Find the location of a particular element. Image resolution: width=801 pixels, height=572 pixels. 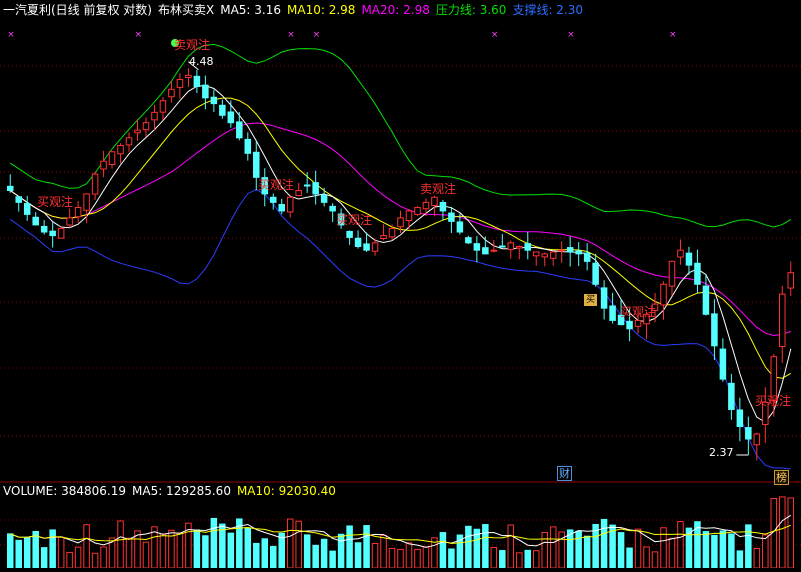

support-label: 支撑线: 2.30 is located at coordinates (548, 10).